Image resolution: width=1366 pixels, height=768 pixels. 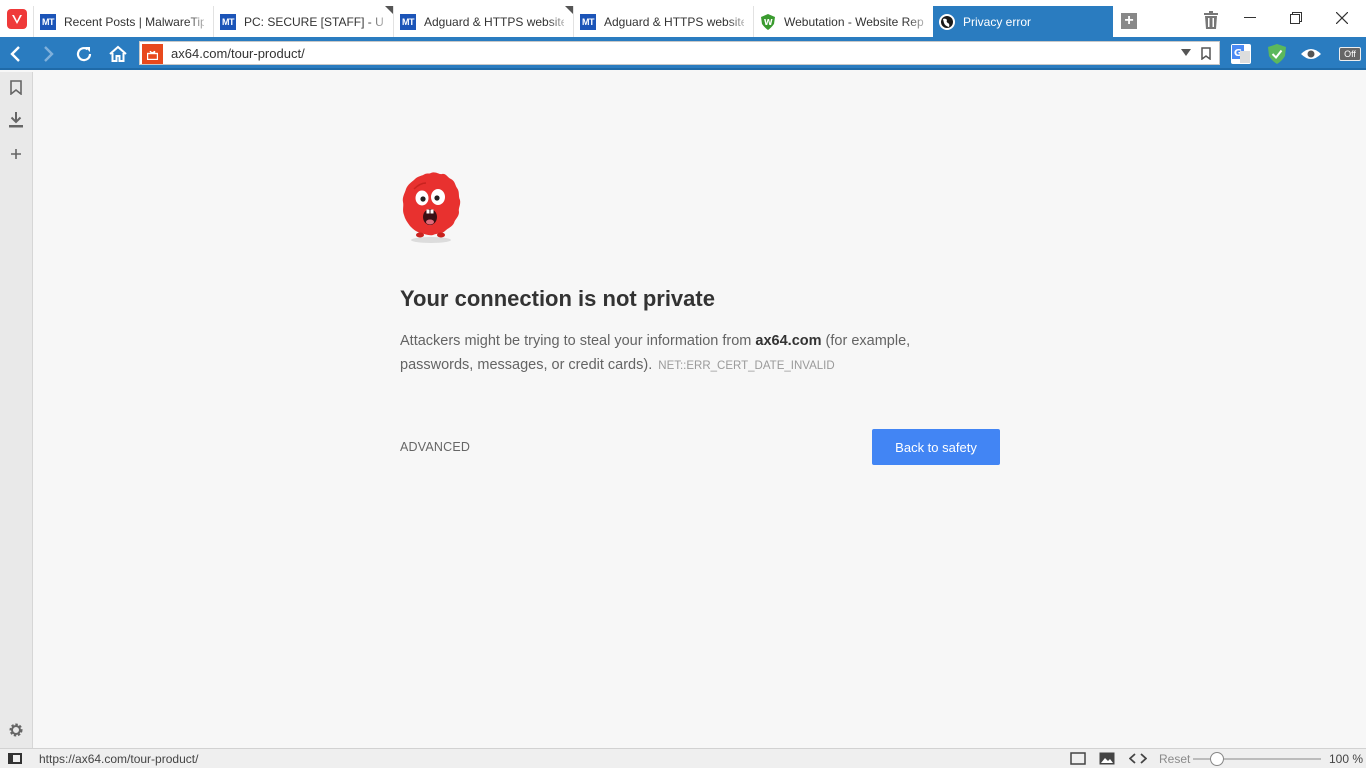 What do you see at coordinates (1138, 758) in the screenshot?
I see `page-actions-icon` at bounding box center [1138, 758].